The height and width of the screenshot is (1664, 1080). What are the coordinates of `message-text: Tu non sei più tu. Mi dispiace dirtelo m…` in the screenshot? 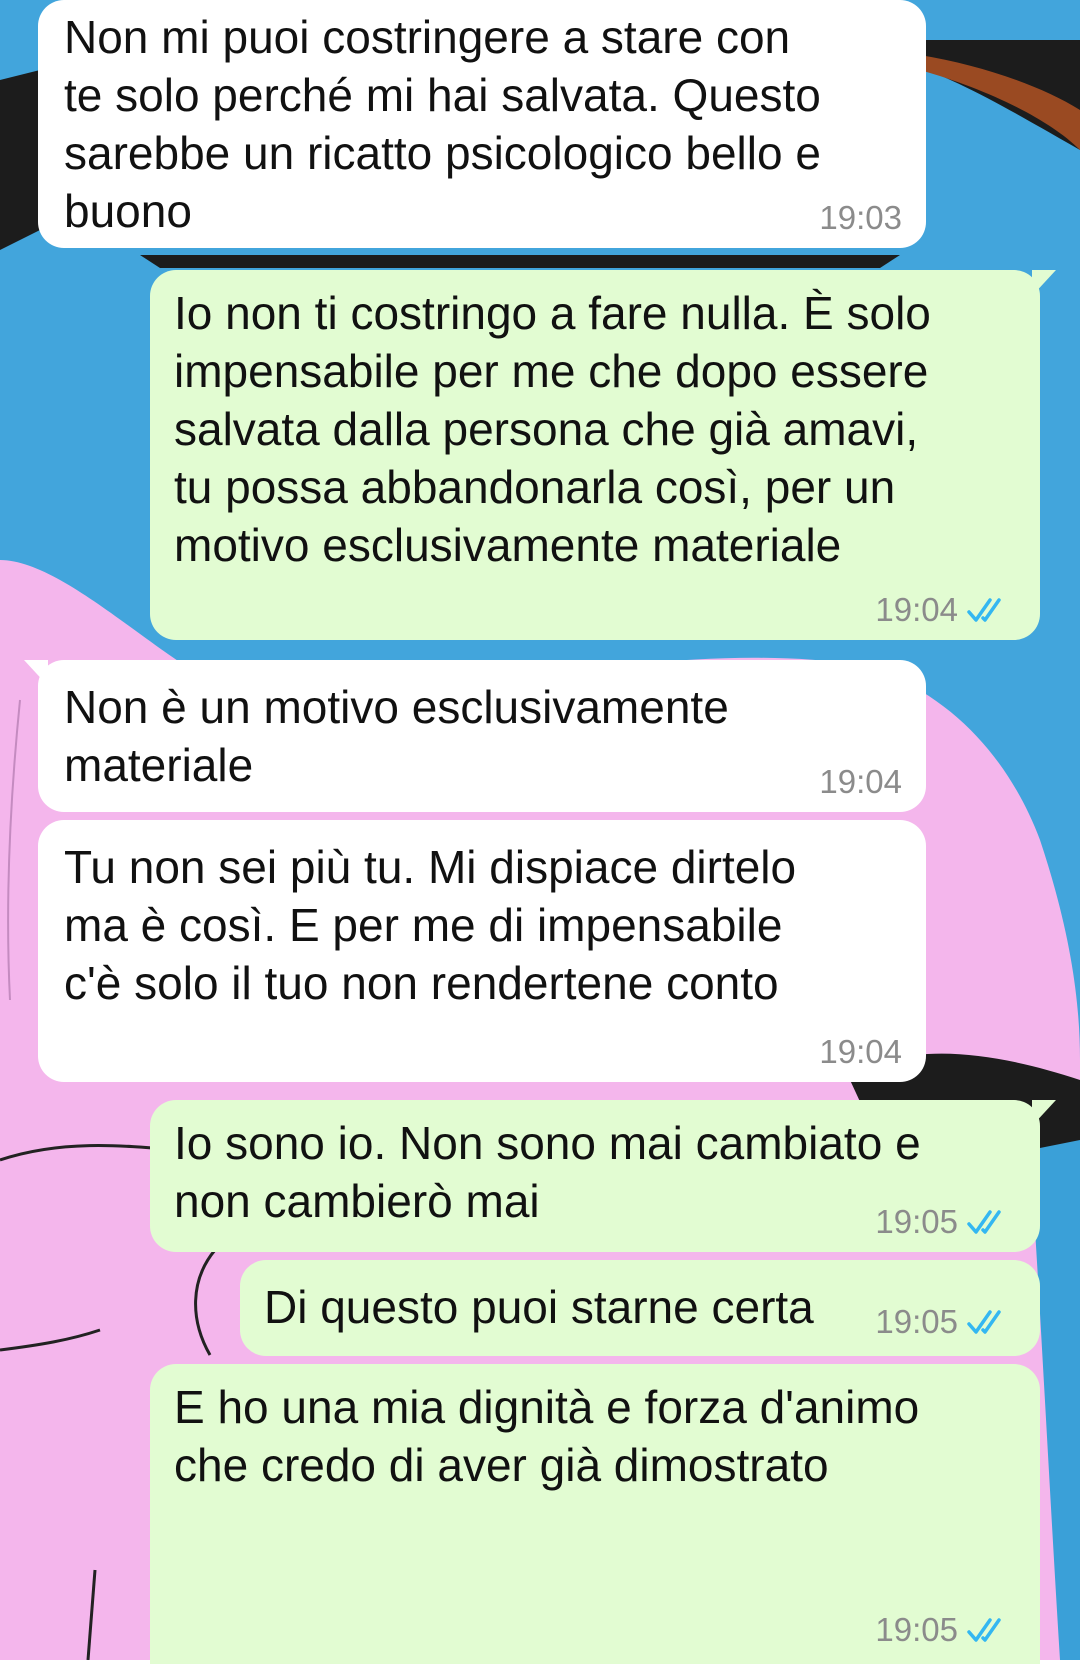 It's located at (430, 925).